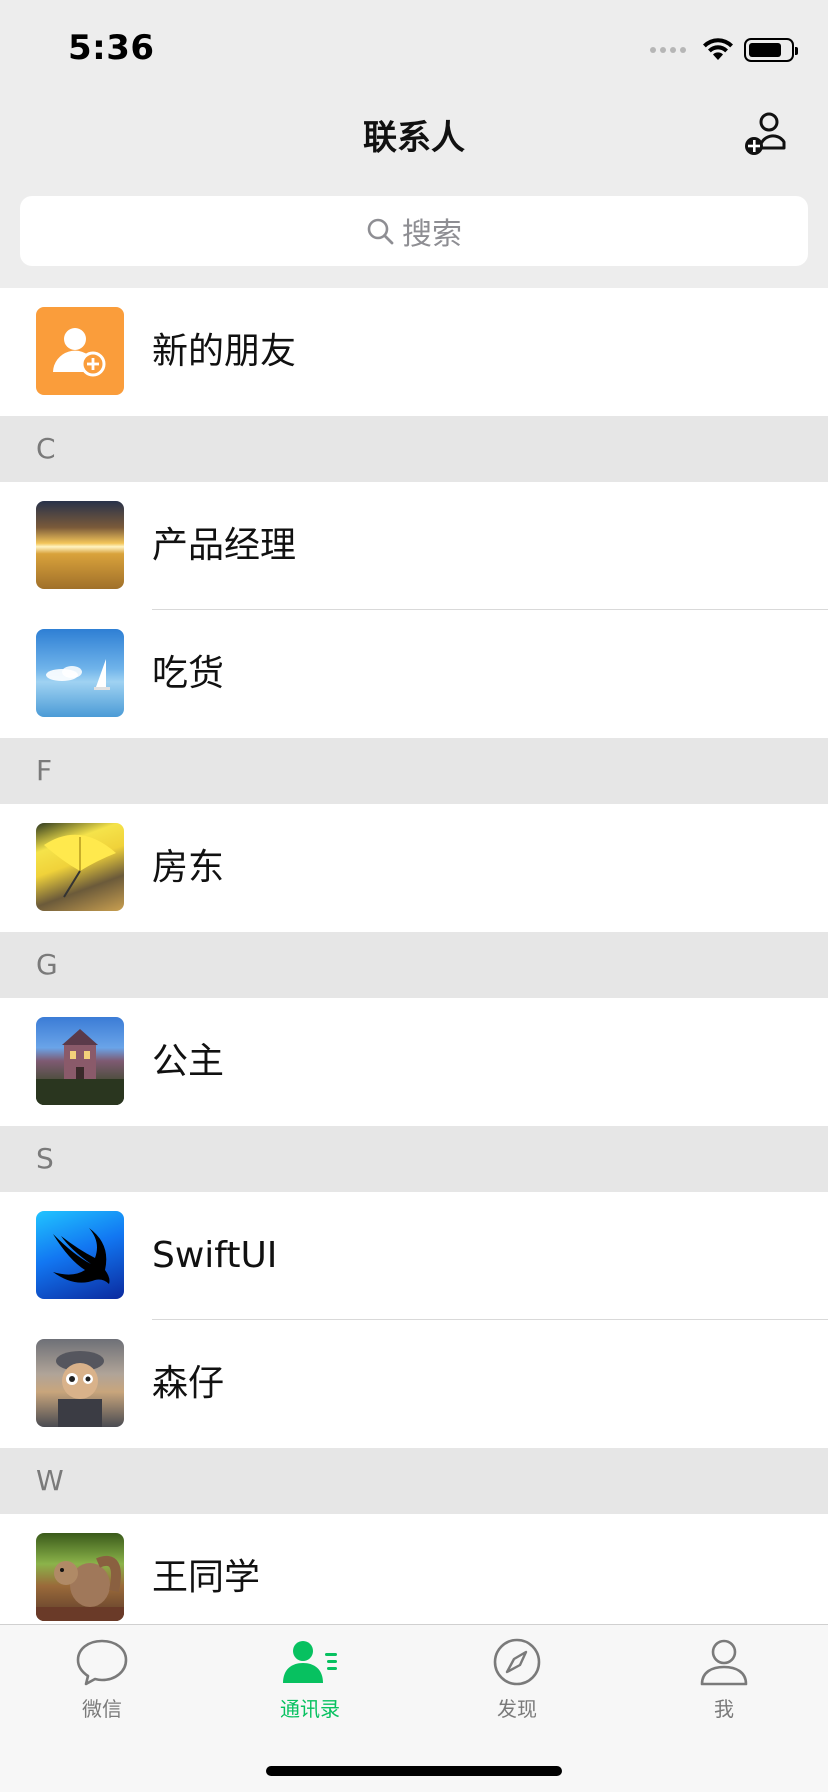 The image size is (828, 1792). What do you see at coordinates (414, 48) in the screenshot?
I see `status-bar: 5:36` at bounding box center [414, 48].